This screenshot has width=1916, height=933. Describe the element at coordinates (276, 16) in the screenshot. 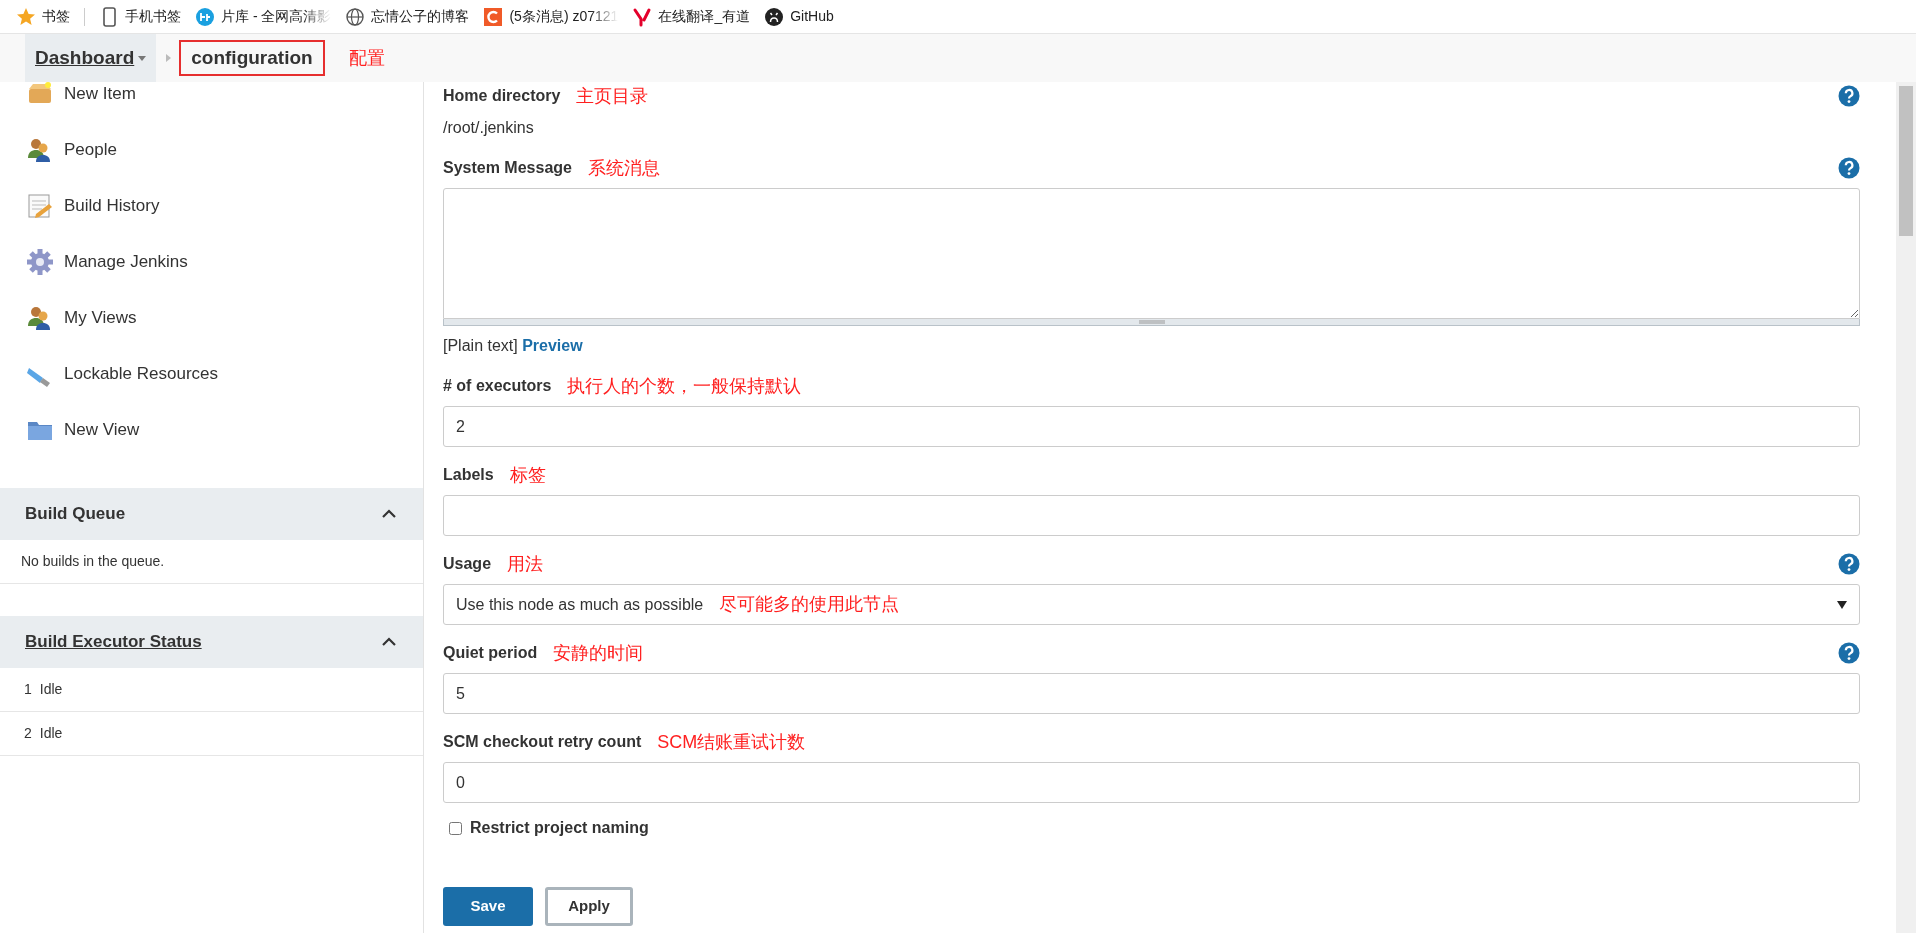

I see `bookmark-link: 片库 - 全网高清影` at that location.